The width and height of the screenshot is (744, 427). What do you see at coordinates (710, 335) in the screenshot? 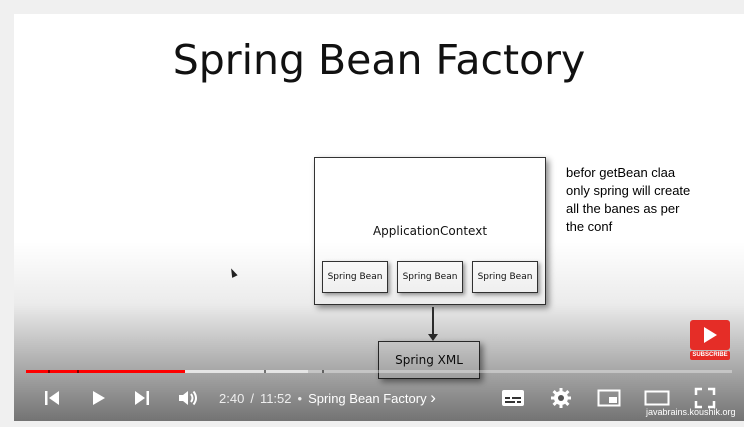
I see `youtube-play-icon` at bounding box center [710, 335].